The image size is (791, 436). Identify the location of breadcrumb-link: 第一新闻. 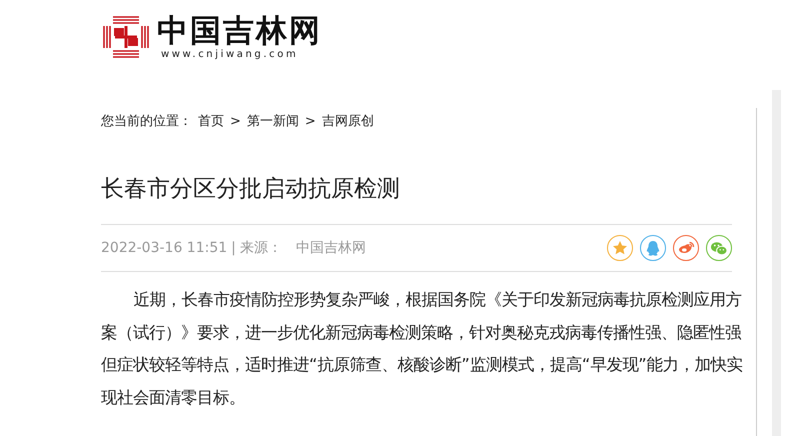
(272, 121).